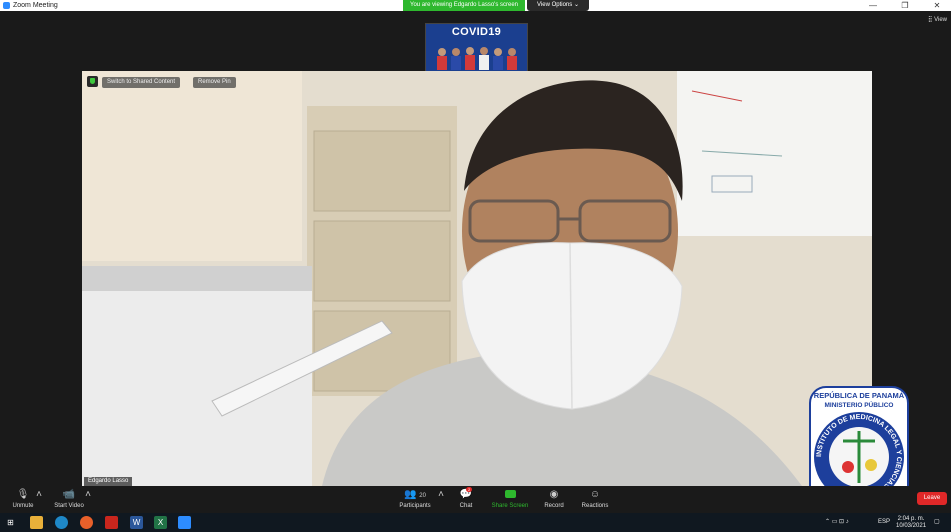  I want to click on share-screen-label: Share Screen, so click(510, 506).